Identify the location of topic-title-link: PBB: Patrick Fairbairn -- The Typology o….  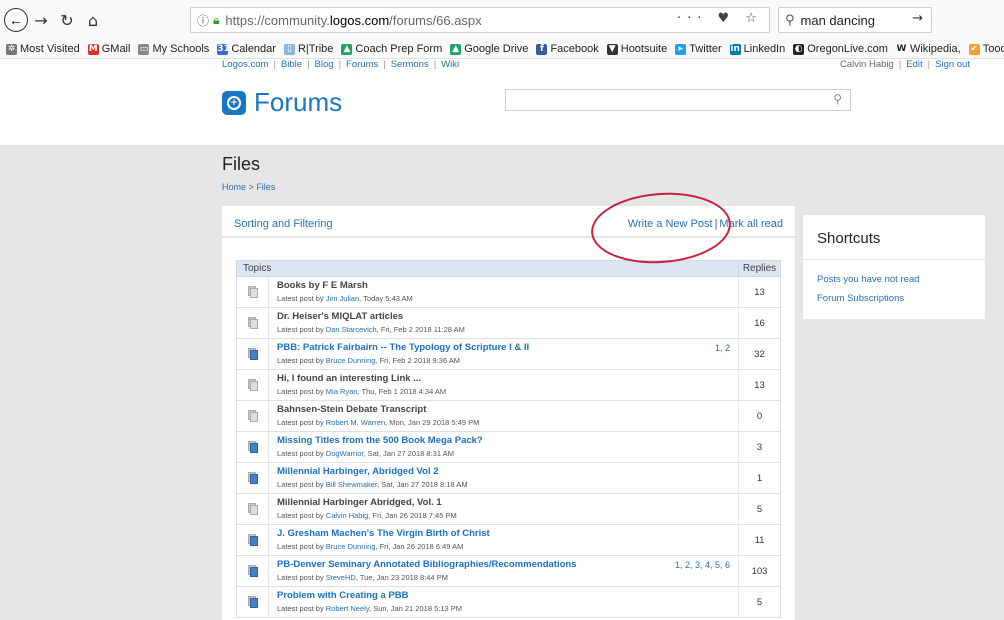
(507, 347).